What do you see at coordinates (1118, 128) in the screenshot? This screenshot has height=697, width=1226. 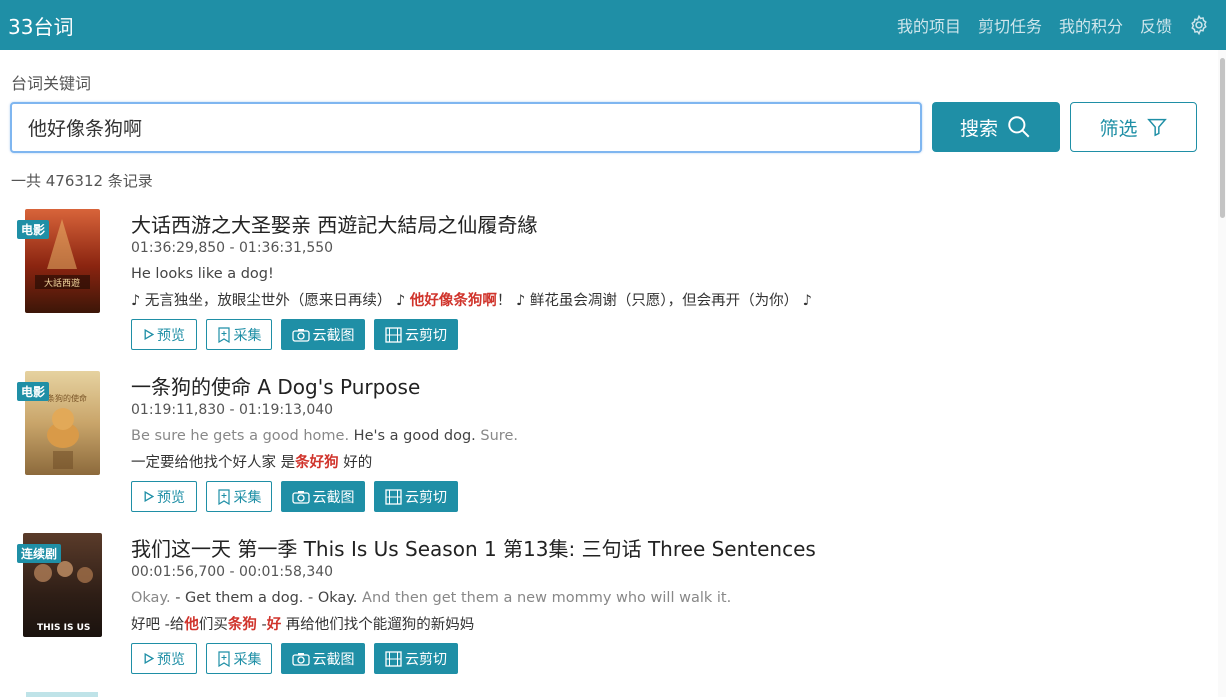 I see `filter-button-label: 筛选` at bounding box center [1118, 128].